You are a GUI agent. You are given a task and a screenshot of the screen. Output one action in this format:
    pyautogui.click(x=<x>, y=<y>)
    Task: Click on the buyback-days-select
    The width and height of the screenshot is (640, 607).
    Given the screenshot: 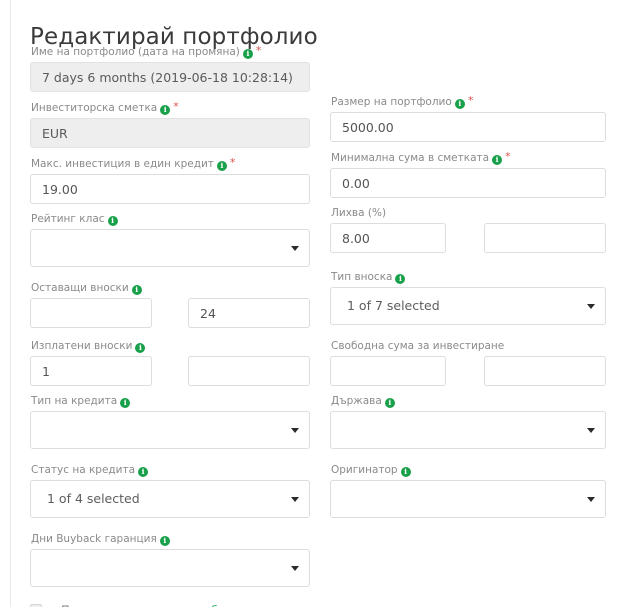 What is the action you would take?
    pyautogui.click(x=170, y=568)
    